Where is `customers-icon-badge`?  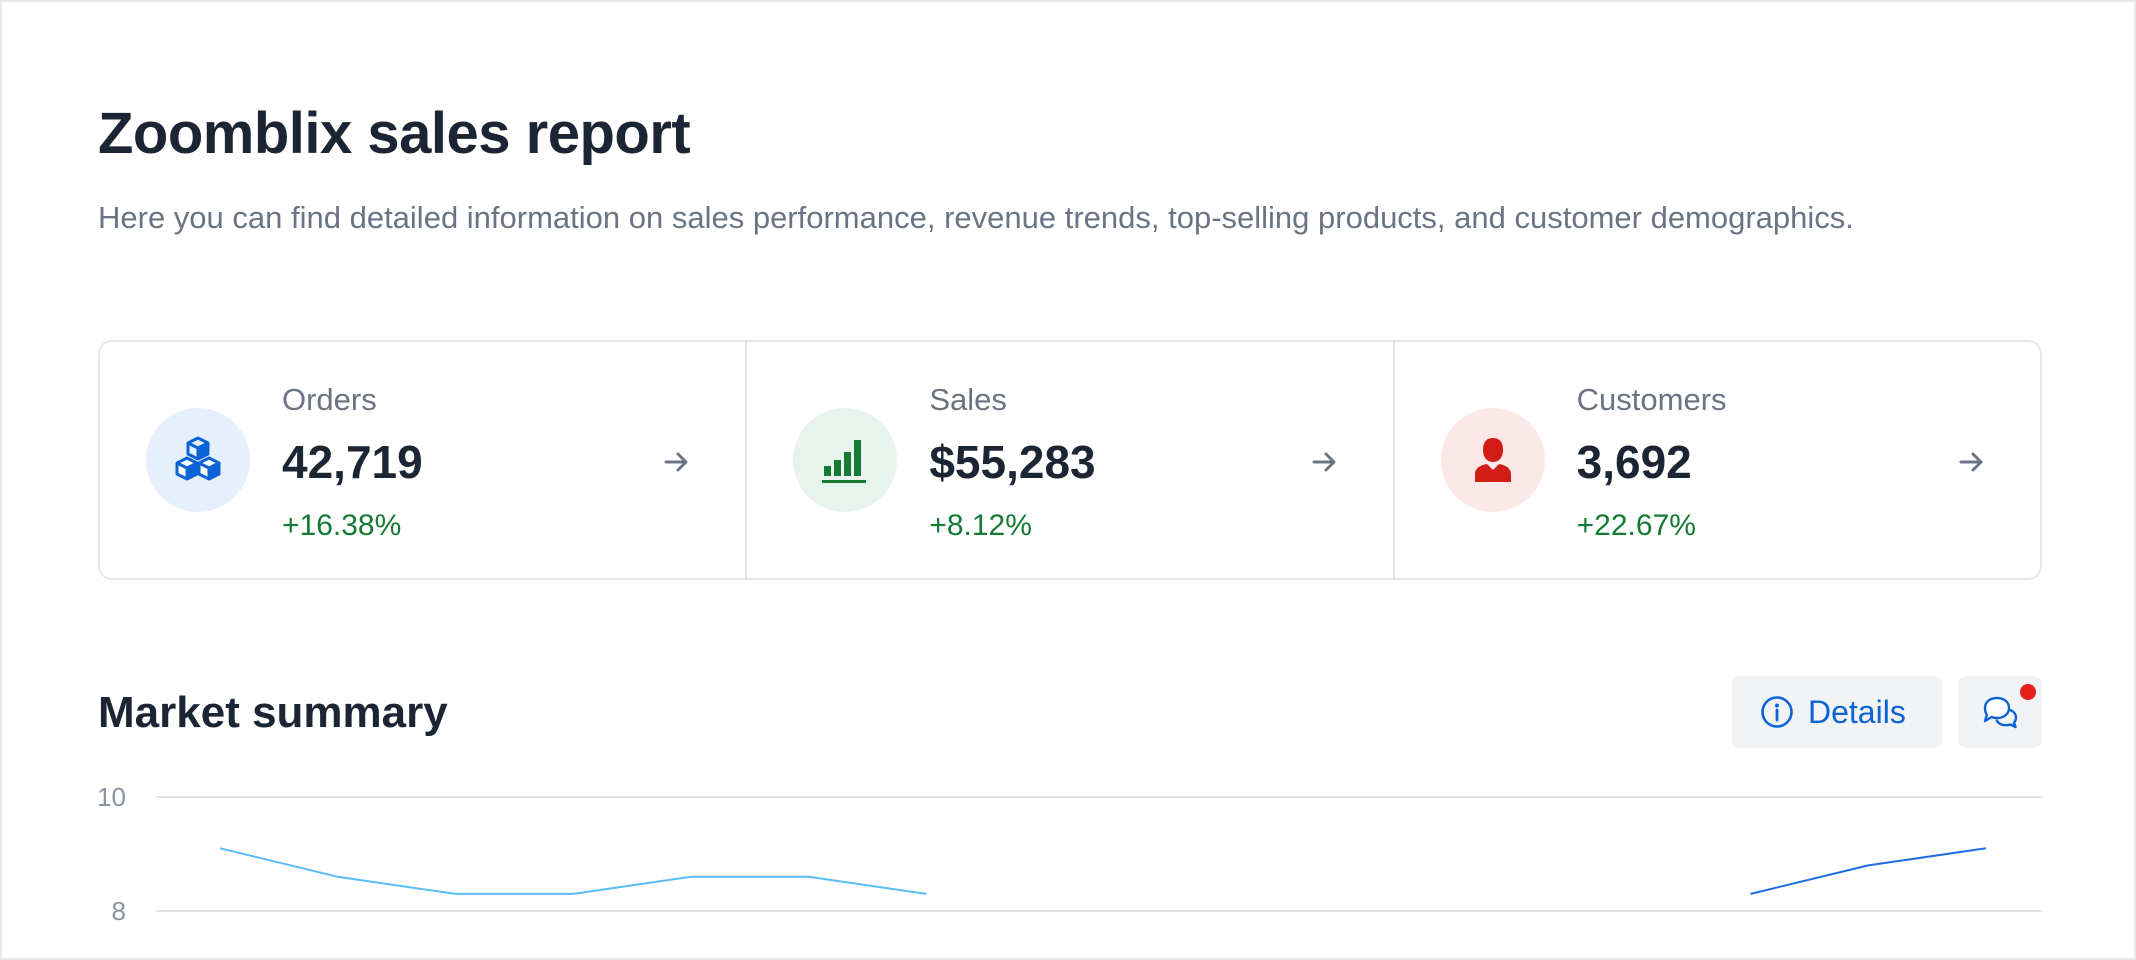 customers-icon-badge is located at coordinates (1492, 460).